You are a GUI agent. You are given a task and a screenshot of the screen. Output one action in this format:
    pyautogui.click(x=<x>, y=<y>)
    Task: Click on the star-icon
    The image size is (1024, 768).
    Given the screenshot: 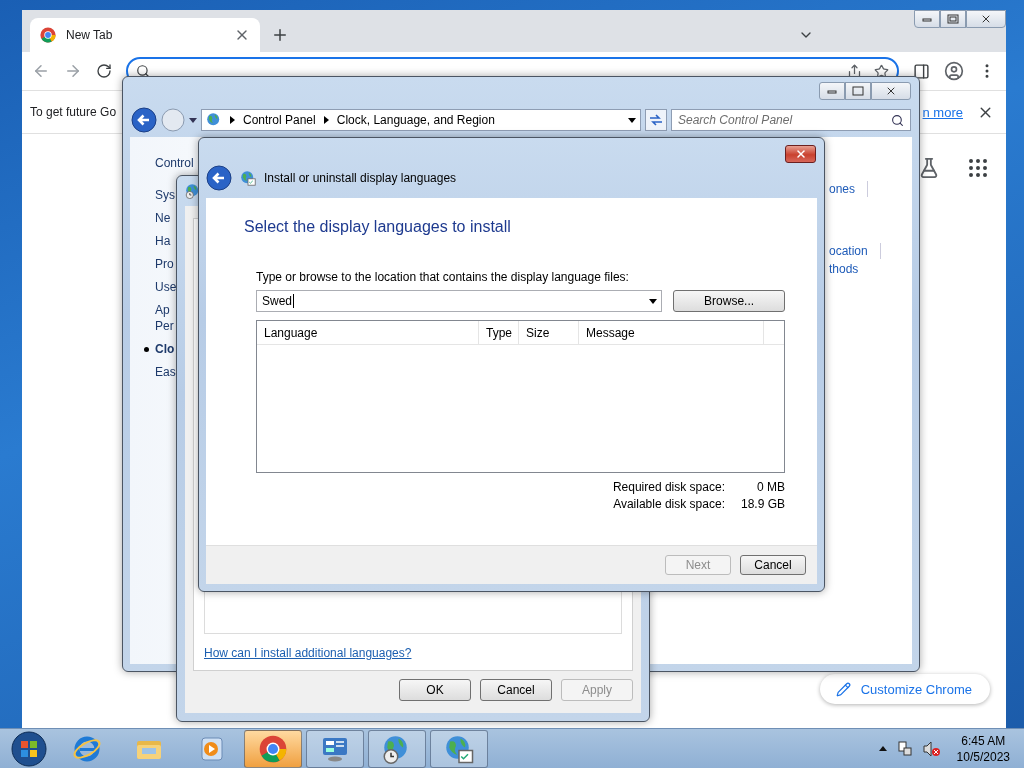 What is the action you would take?
    pyautogui.click(x=881, y=71)
    